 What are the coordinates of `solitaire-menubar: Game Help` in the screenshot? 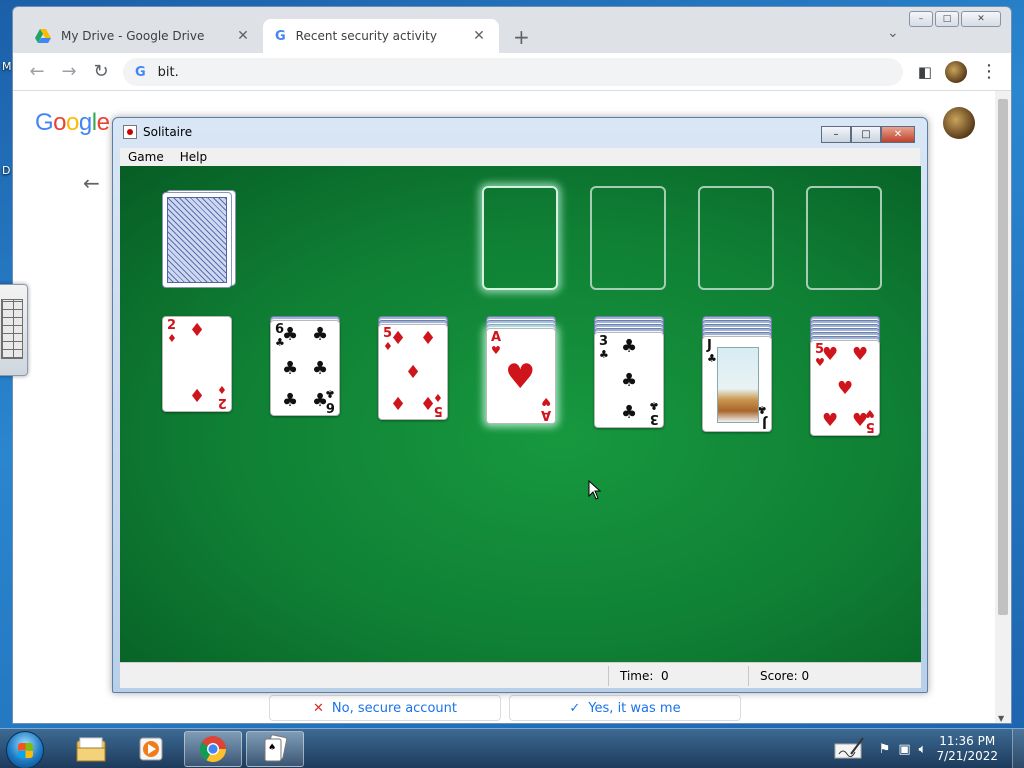 It's located at (520, 157).